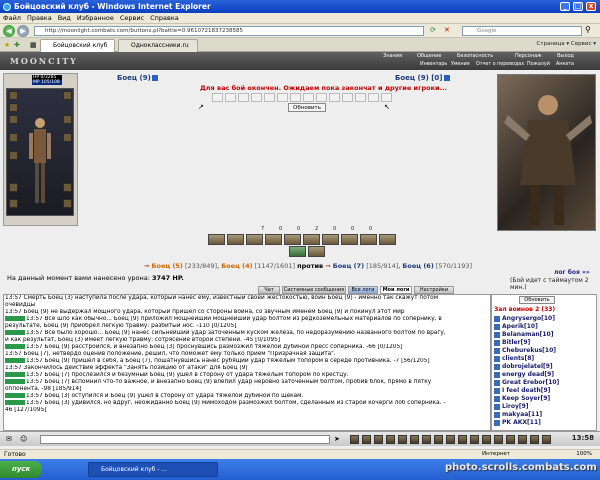  What do you see at coordinates (523, 334) in the screenshot?
I see `roster-player: Belanaman[10]` at bounding box center [523, 334].